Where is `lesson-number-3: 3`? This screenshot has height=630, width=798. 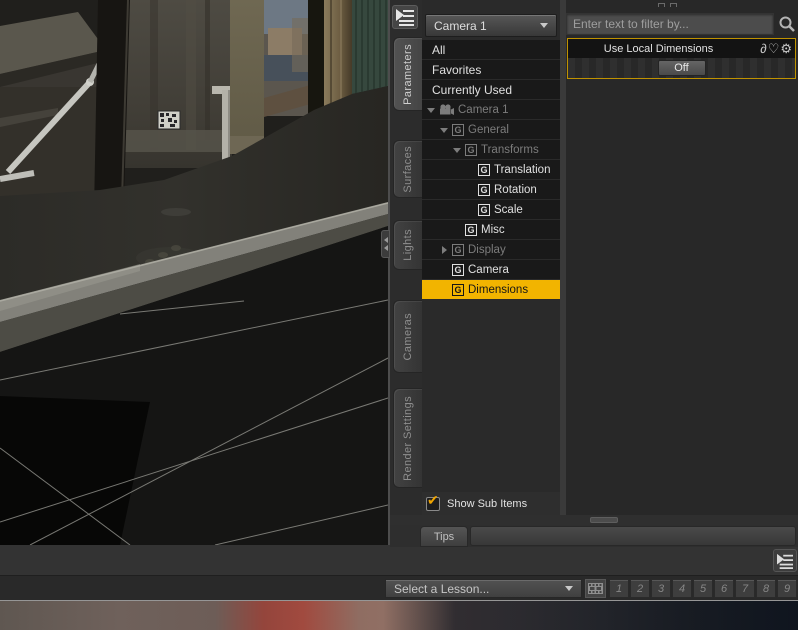
lesson-number-3: 3 is located at coordinates (661, 588).